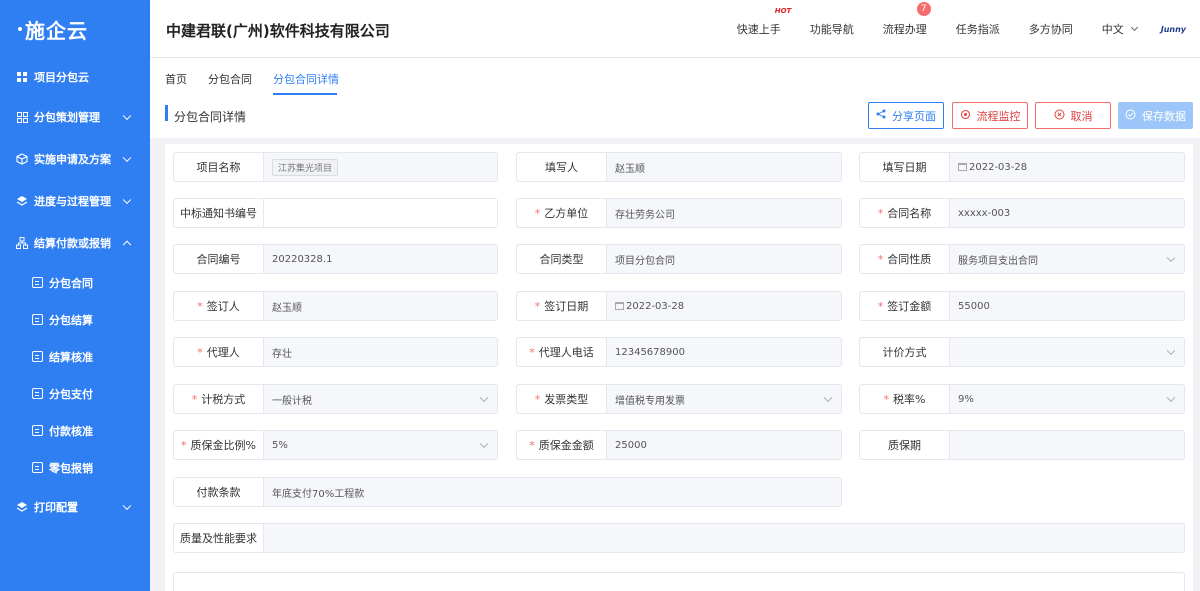 The height and width of the screenshot is (591, 1200). I want to click on field-contract-name: * 合同名称 xxxxx-003, so click(1022, 213).